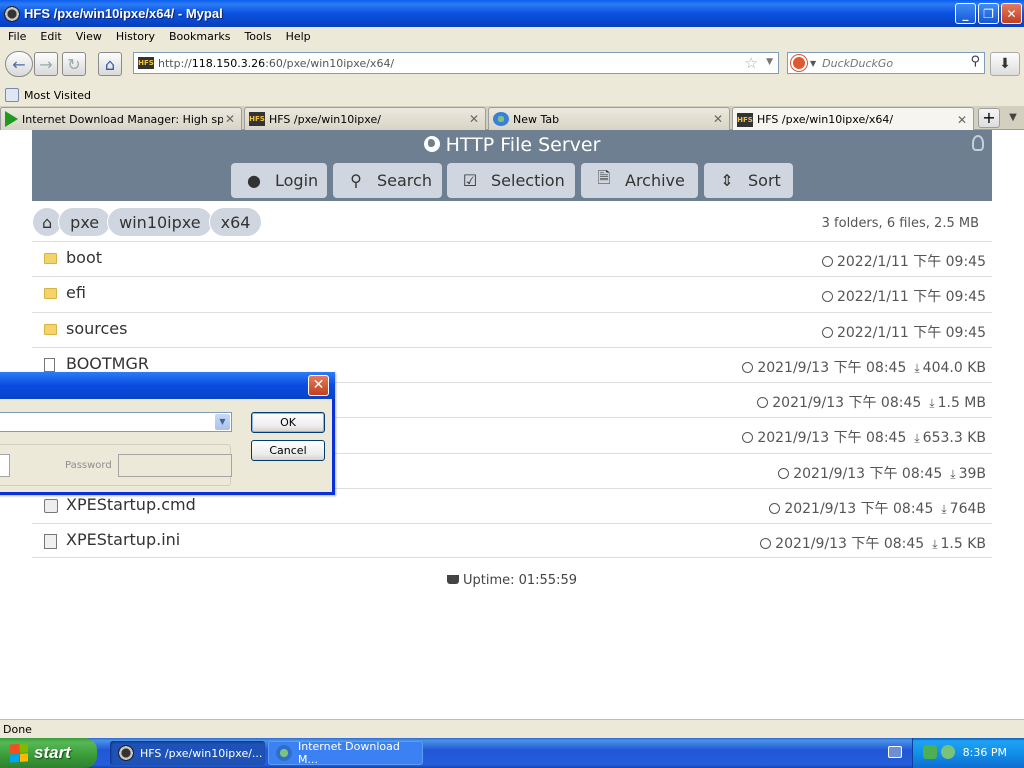 The height and width of the screenshot is (768, 1024). I want to click on file-name: boot, so click(84, 257).